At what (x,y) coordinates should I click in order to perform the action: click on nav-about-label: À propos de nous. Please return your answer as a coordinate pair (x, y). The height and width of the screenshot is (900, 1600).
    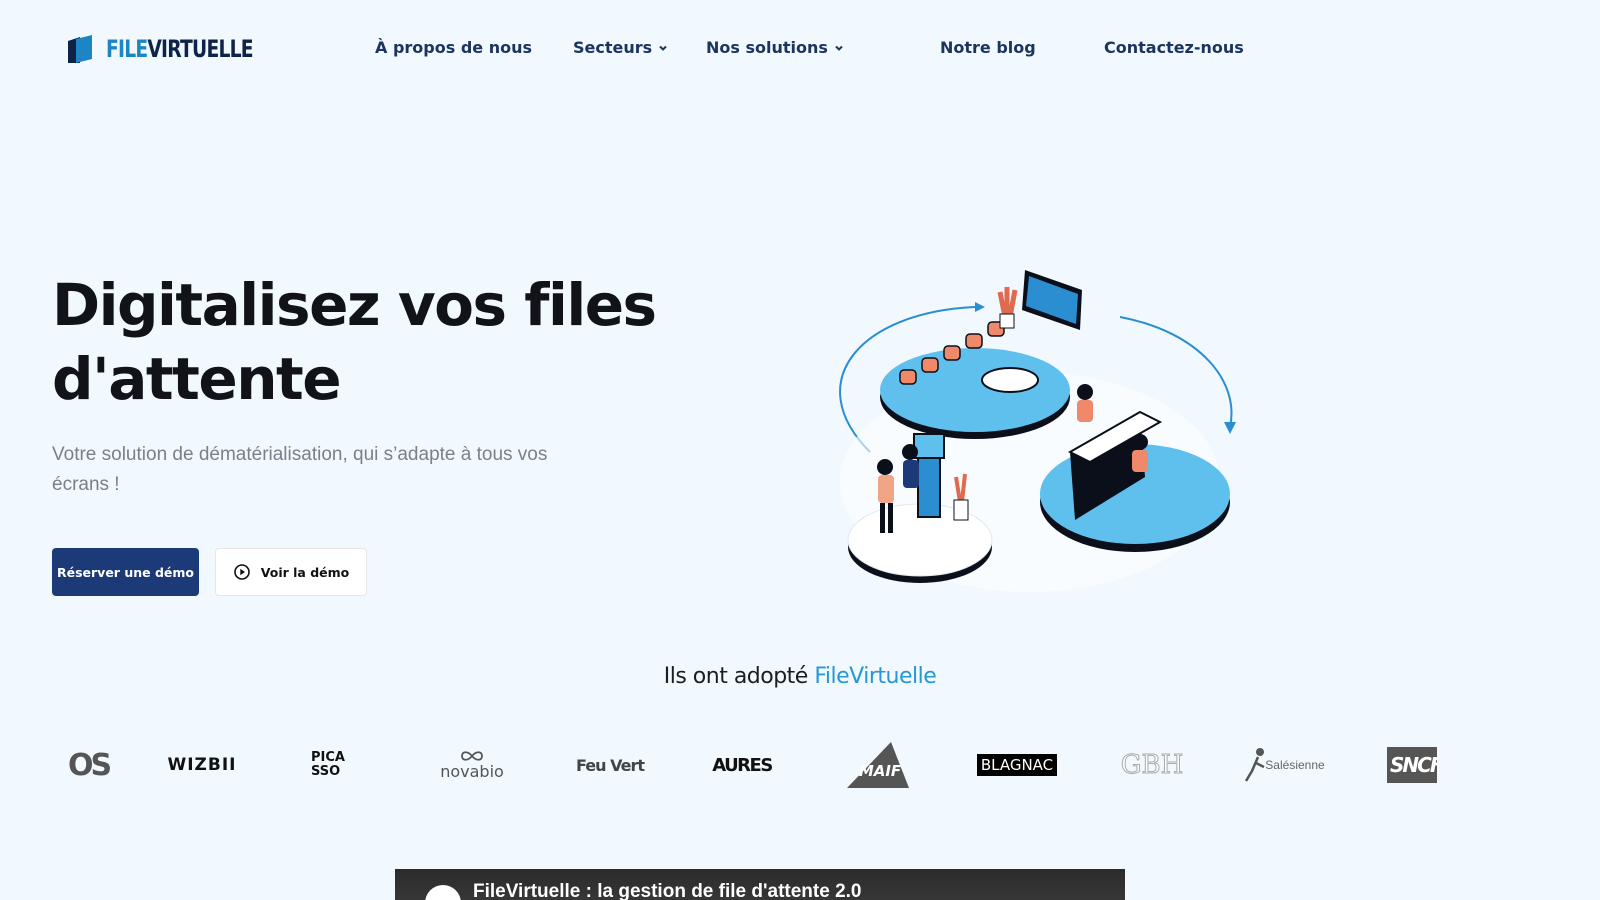
    Looking at the image, I should click on (453, 47).